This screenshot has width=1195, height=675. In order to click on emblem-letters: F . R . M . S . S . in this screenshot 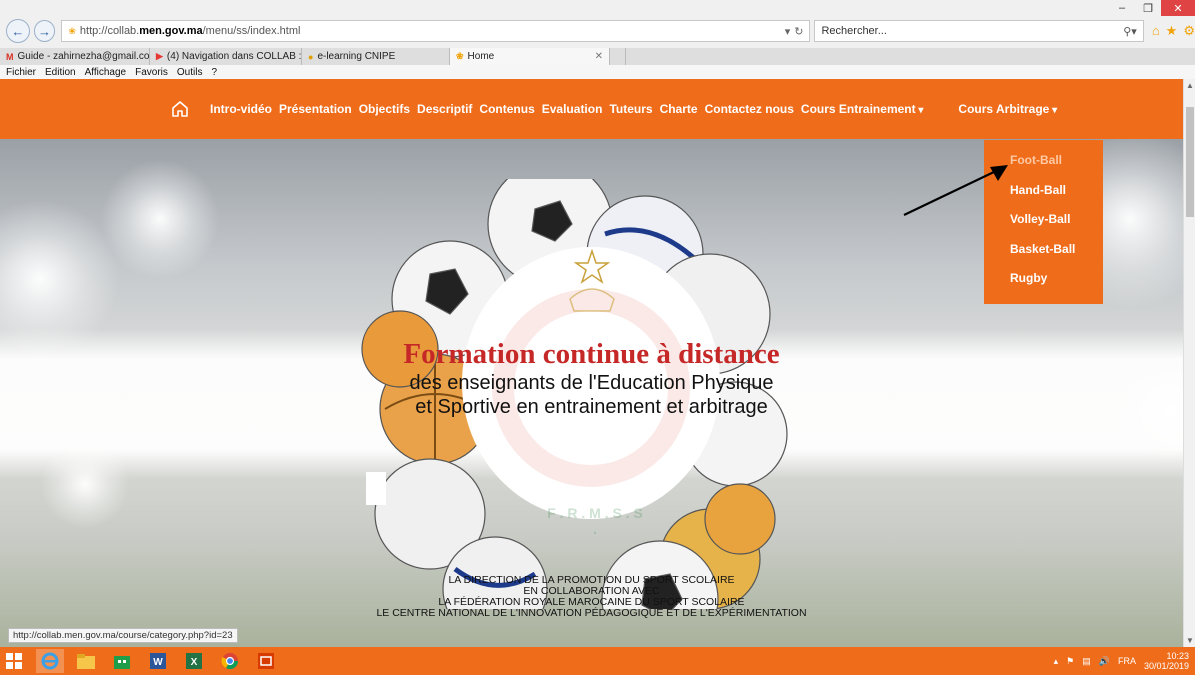, I will do `click(595, 521)`.